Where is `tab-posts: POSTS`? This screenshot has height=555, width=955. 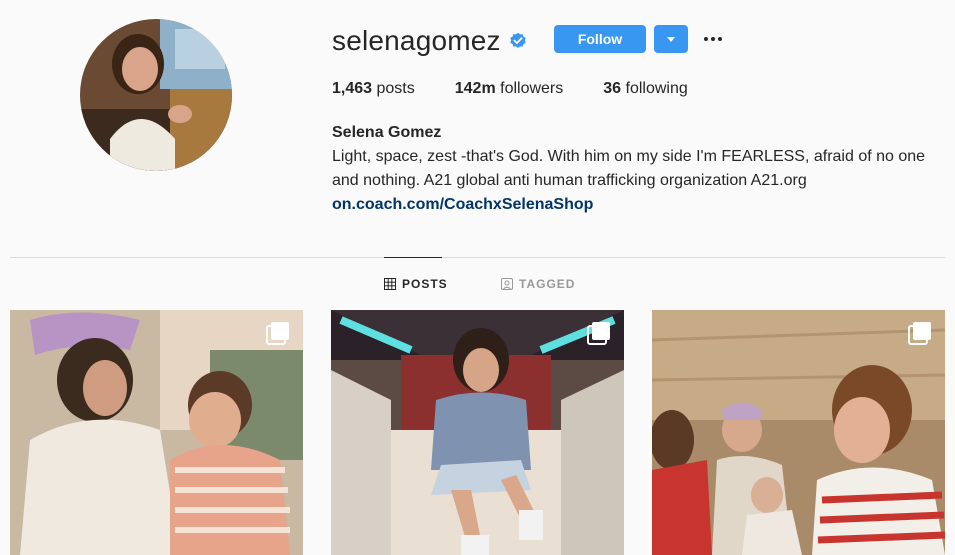 tab-posts: POSTS is located at coordinates (416, 284).